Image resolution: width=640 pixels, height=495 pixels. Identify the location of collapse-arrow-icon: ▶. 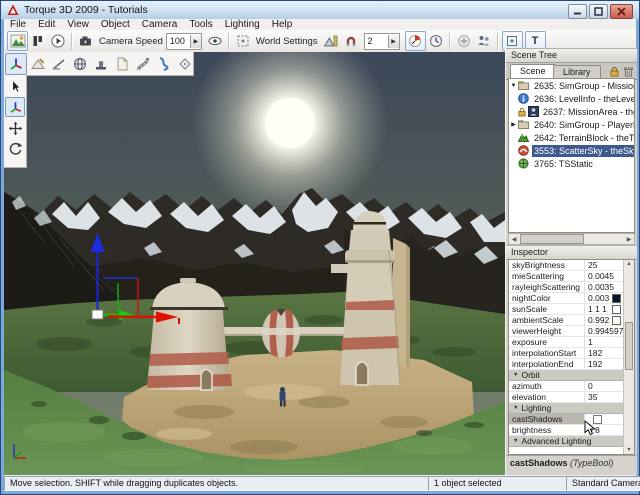
(513, 124).